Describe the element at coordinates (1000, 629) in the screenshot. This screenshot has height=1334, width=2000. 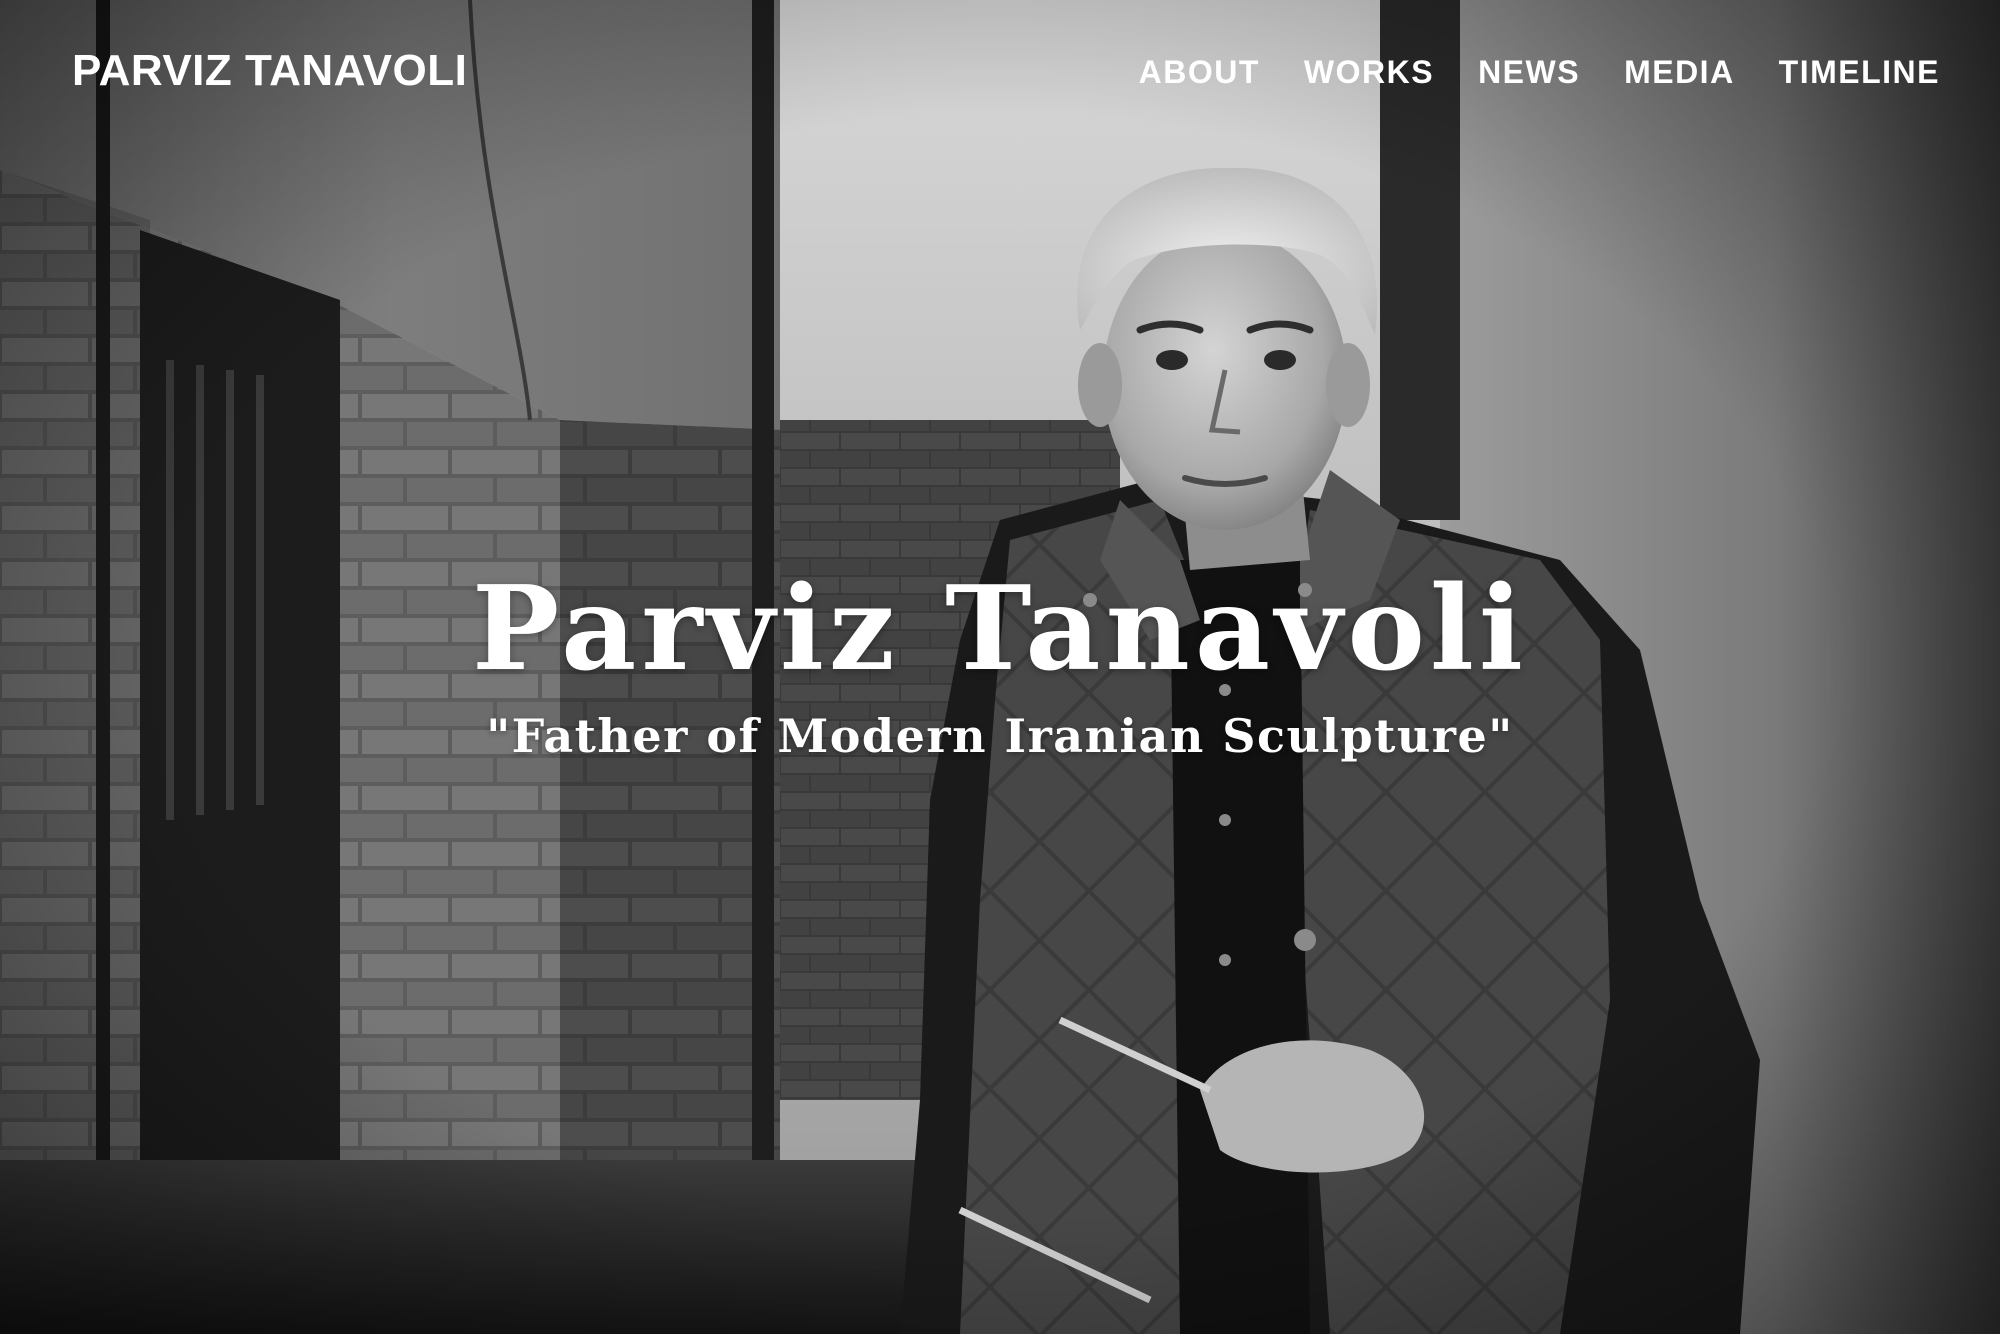
I see `hero-title: Parviz Tanavoli` at that location.